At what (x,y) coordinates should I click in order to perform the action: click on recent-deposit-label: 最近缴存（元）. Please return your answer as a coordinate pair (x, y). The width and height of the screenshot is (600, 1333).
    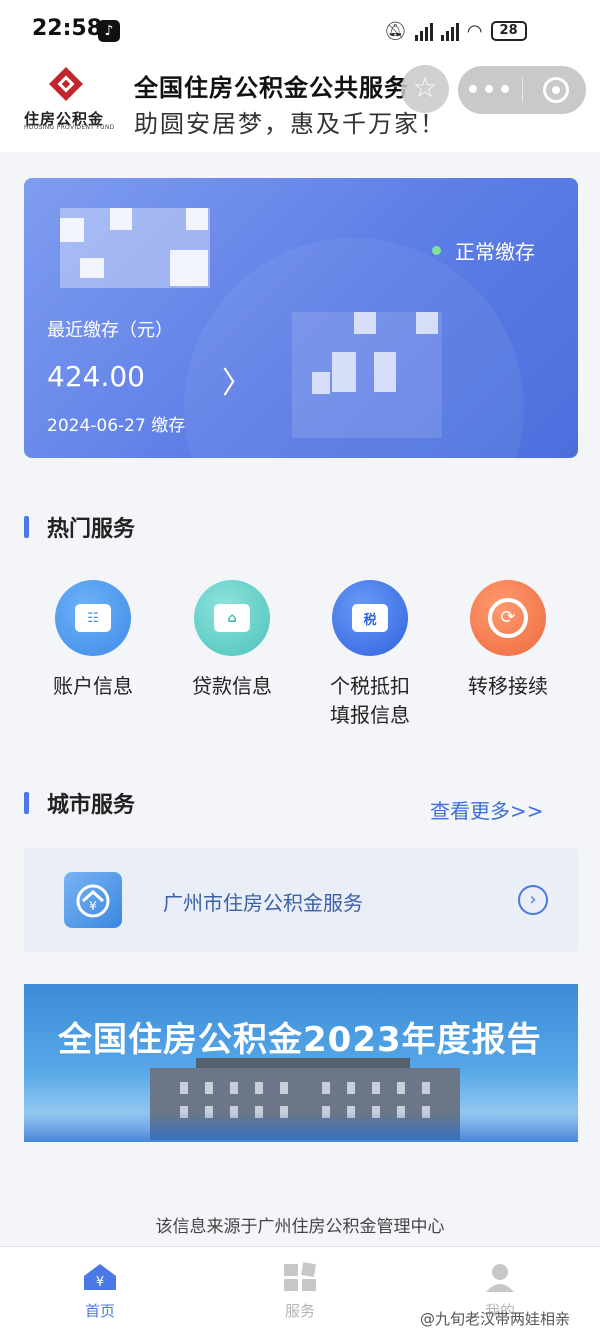
    Looking at the image, I should click on (110, 330).